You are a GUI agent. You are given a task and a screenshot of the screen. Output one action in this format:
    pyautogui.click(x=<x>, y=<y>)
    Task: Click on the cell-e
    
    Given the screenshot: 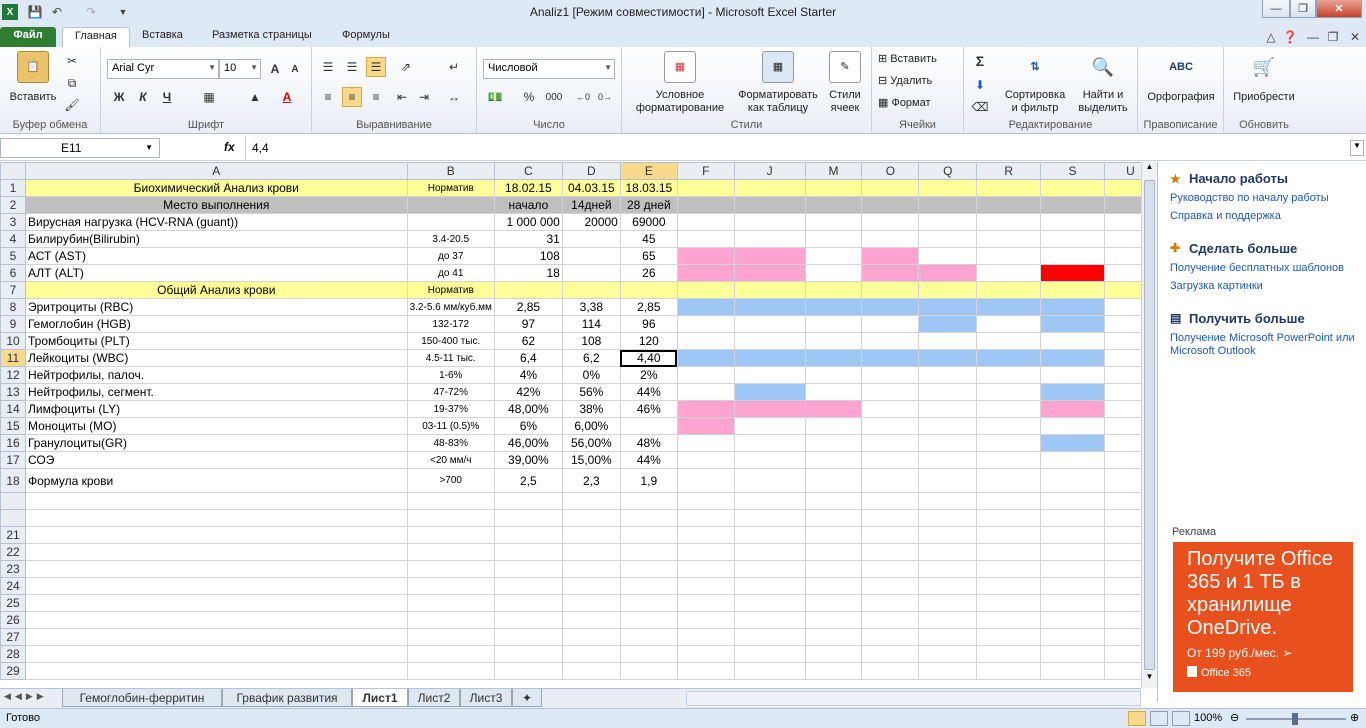 What is the action you would take?
    pyautogui.click(x=648, y=671)
    